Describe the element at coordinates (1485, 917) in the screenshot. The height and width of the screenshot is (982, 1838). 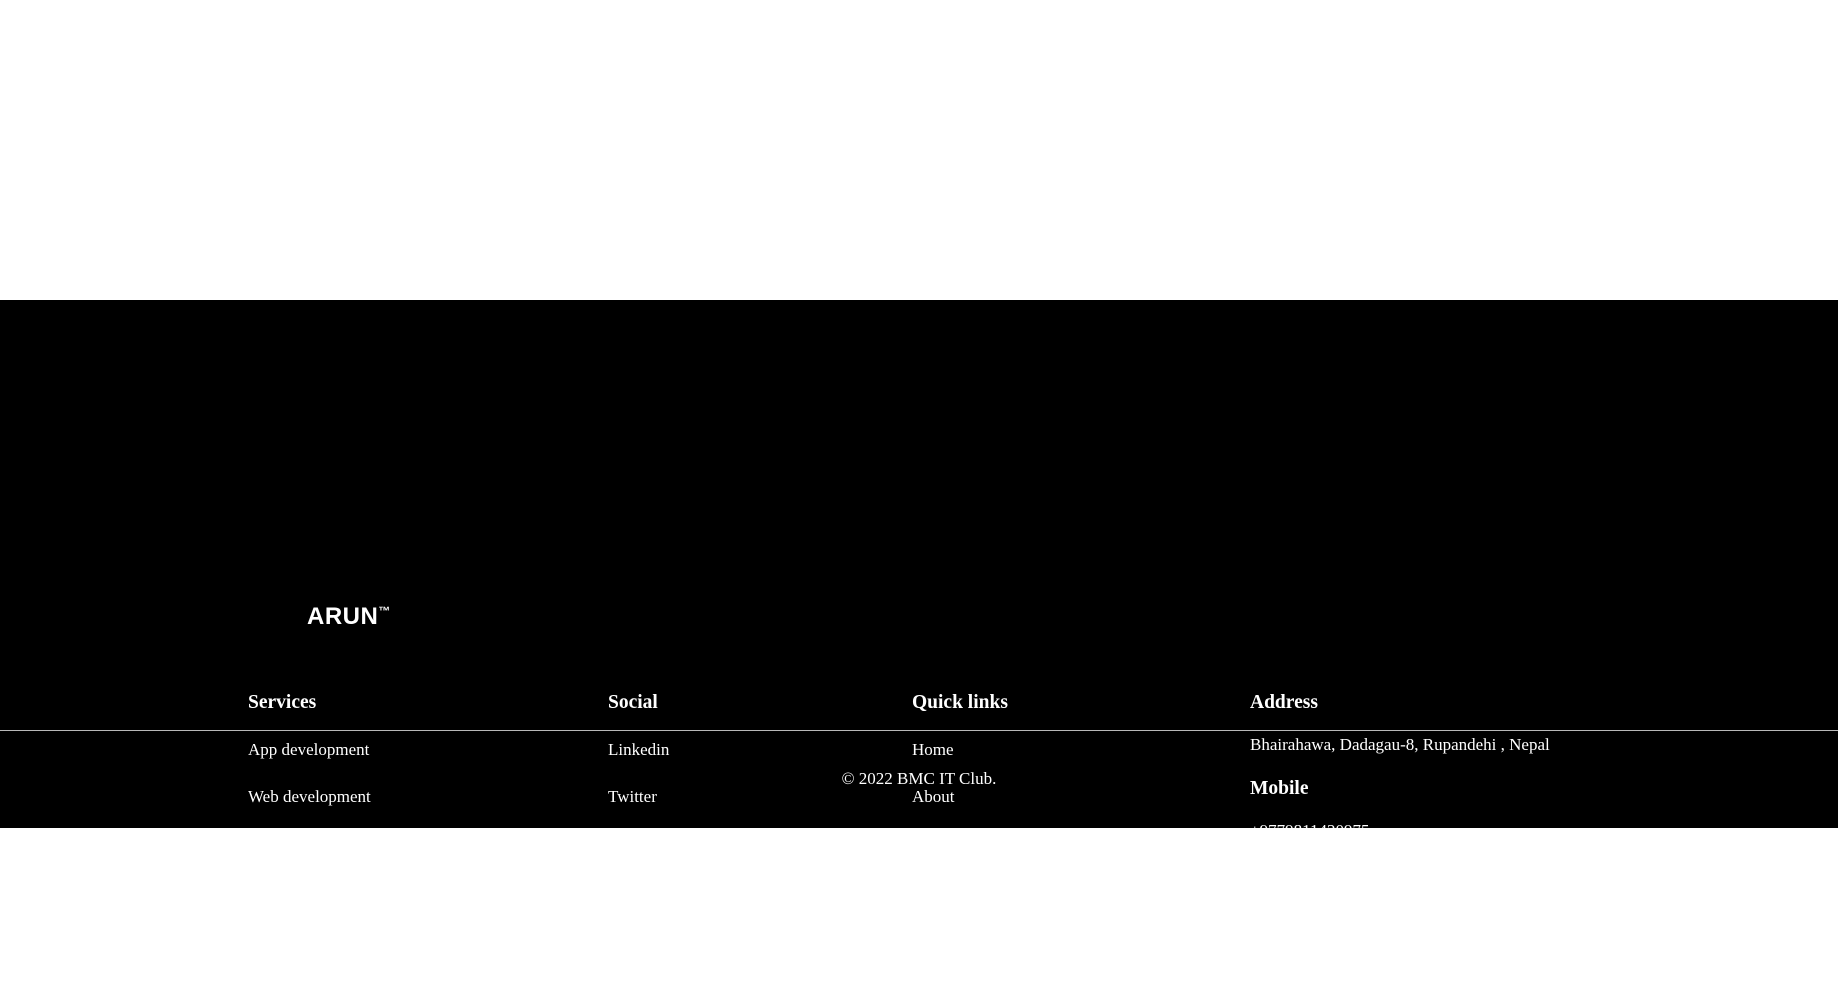
I see `contact-value-email: bmcitclub01@gmail.com` at that location.